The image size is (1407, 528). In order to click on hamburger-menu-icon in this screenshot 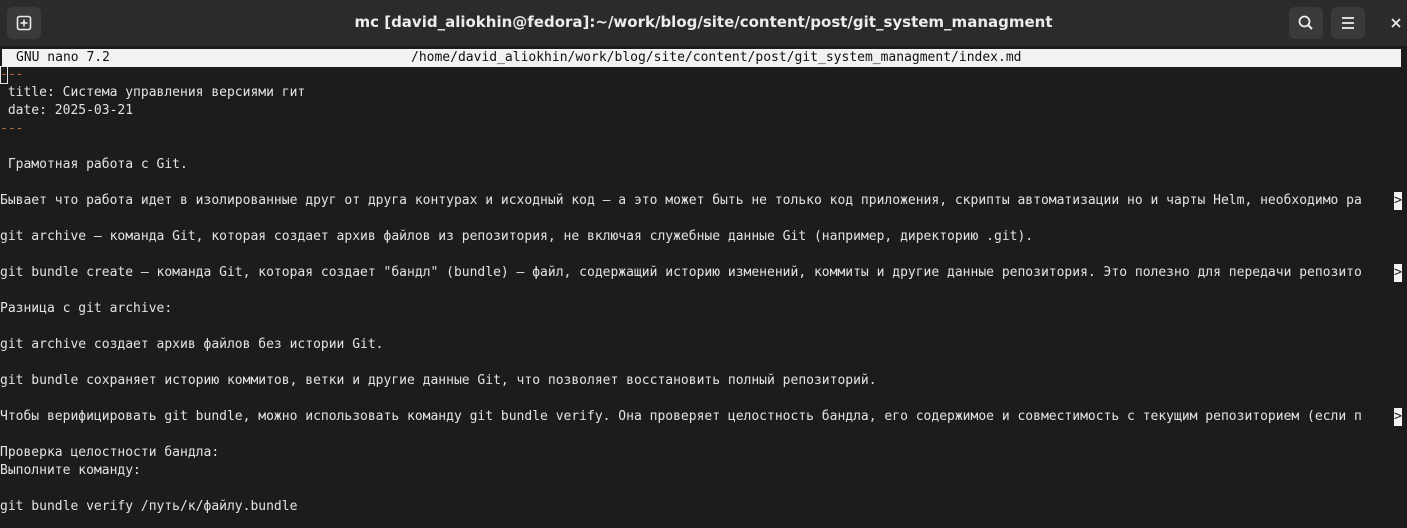, I will do `click(1348, 23)`.